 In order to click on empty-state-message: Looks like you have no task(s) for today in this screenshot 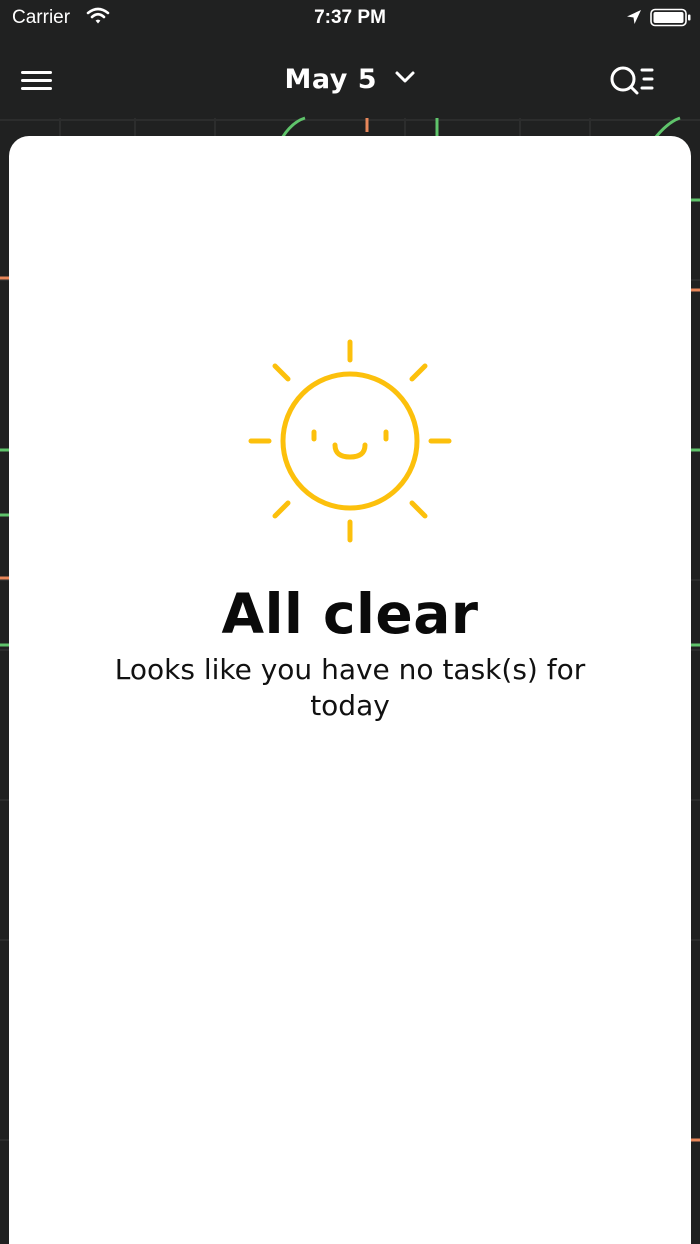, I will do `click(350, 687)`.